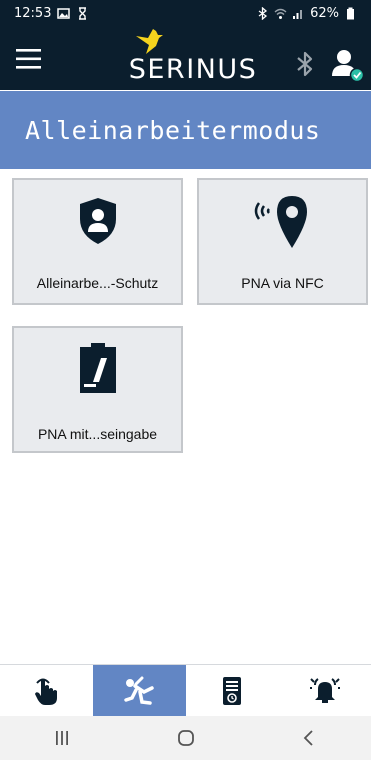 This screenshot has height=760, width=371. I want to click on falling-person-icon, so click(139, 690).